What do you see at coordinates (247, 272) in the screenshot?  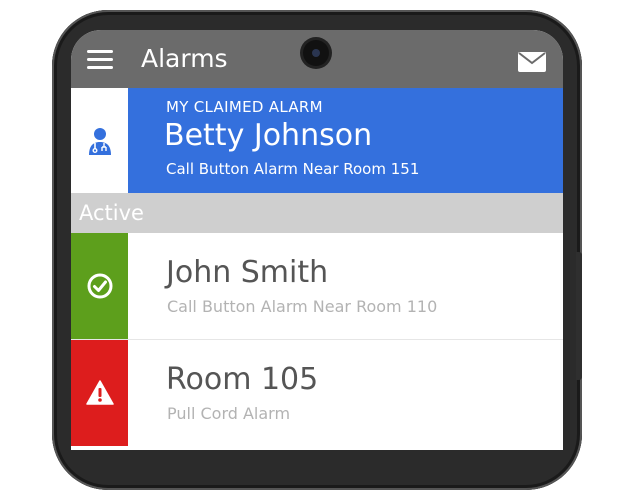 I see `alarm-name: John Smith` at bounding box center [247, 272].